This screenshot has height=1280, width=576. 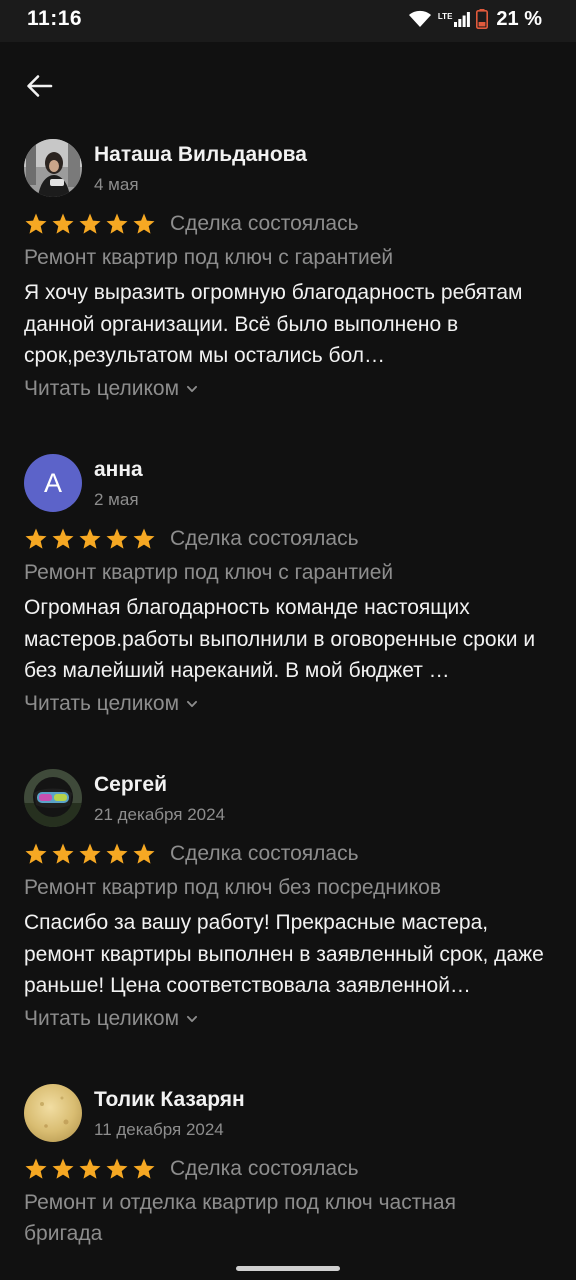 What do you see at coordinates (475, 19) in the screenshot?
I see `status-icons: LTE 21 %` at bounding box center [475, 19].